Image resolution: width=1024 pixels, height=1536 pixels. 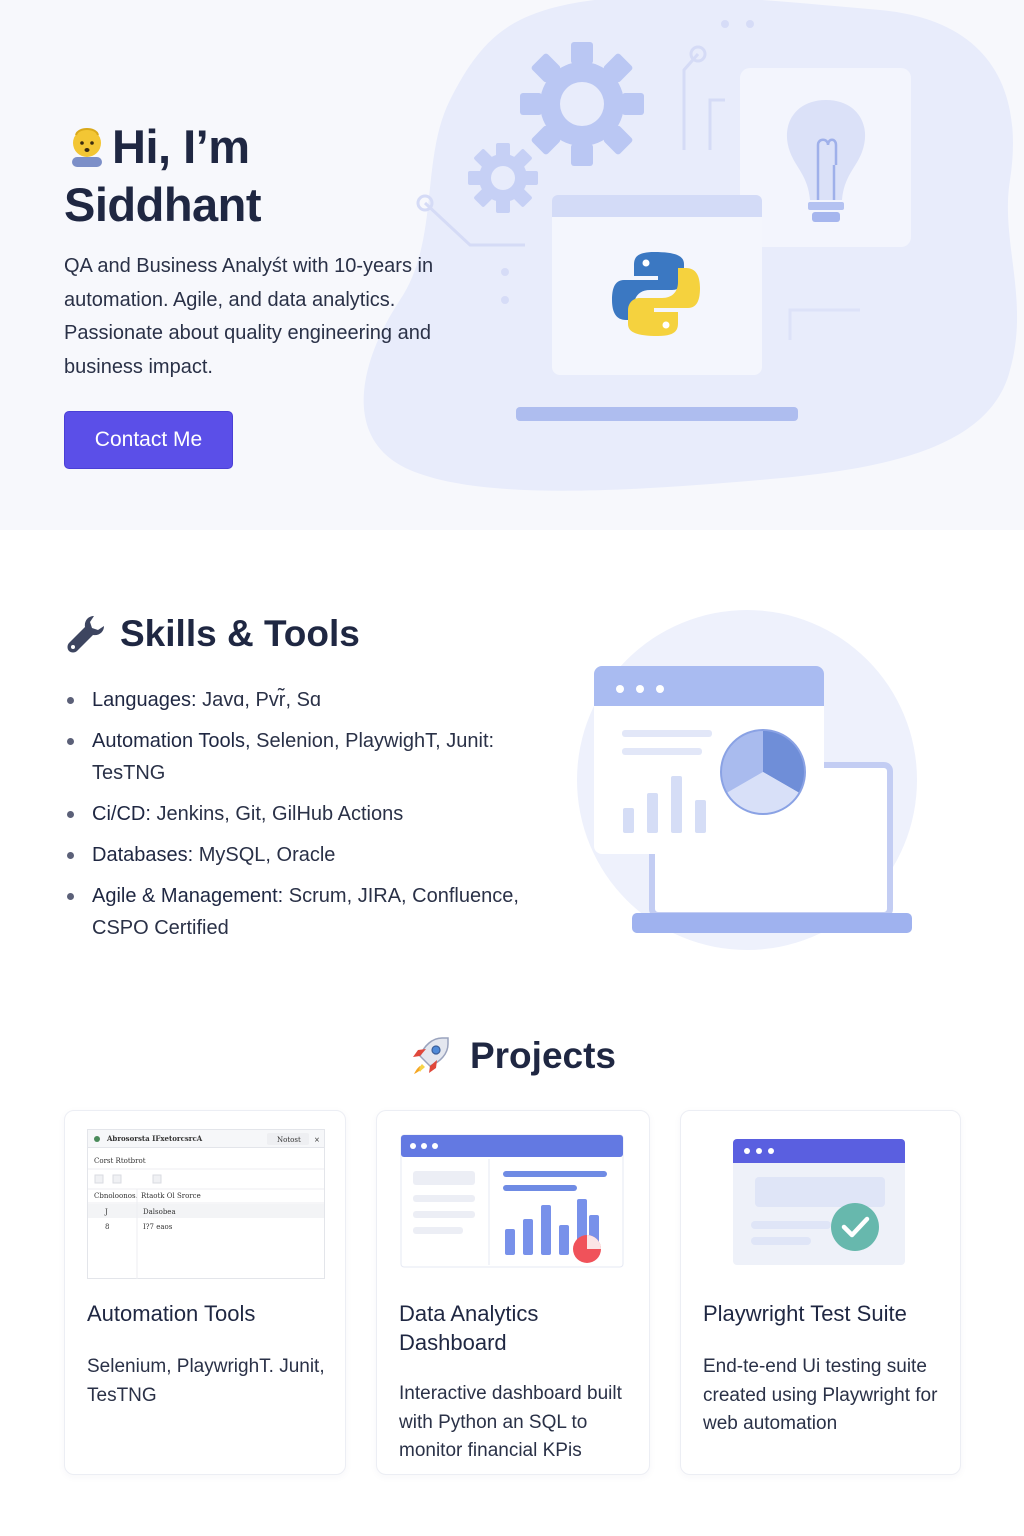 I want to click on playwright-suite-screenshot, so click(x=819, y=1202).